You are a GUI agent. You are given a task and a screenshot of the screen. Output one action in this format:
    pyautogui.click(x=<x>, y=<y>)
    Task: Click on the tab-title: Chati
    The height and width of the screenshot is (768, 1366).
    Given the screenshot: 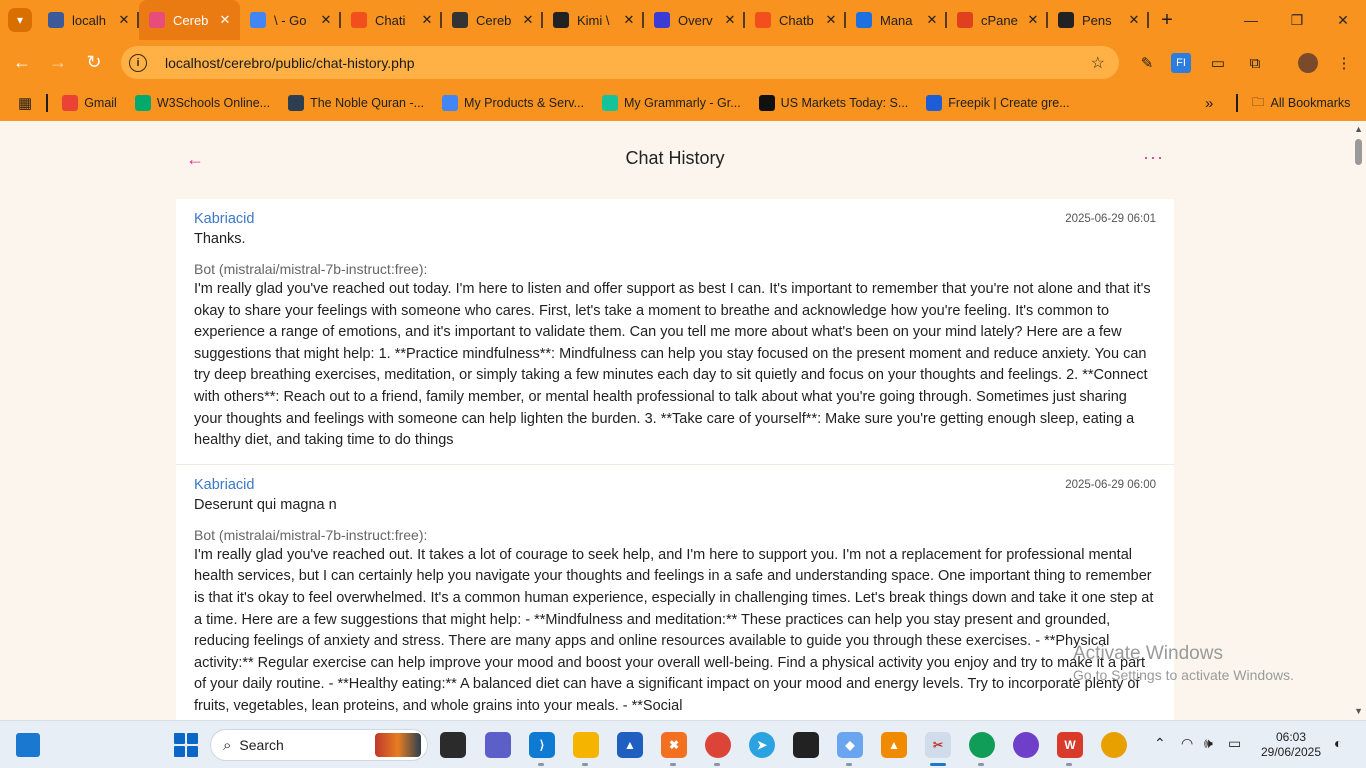 What is the action you would take?
    pyautogui.click(x=390, y=20)
    